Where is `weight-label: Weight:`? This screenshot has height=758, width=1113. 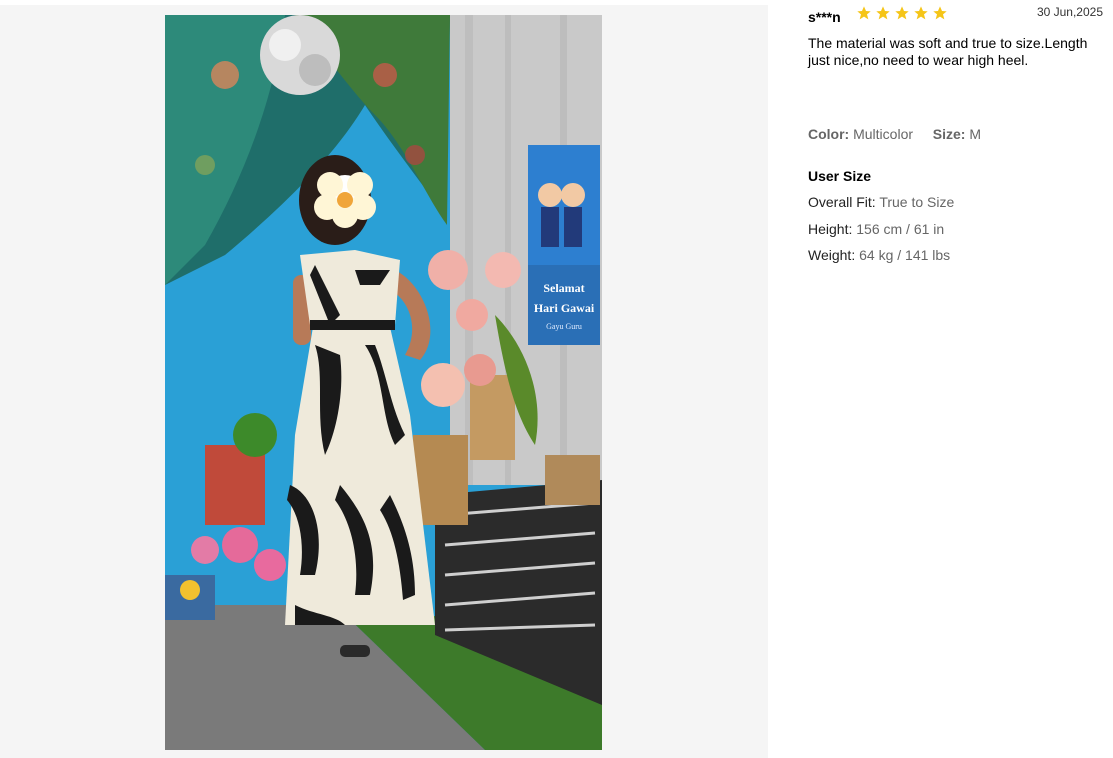
weight-label: Weight: is located at coordinates (832, 255).